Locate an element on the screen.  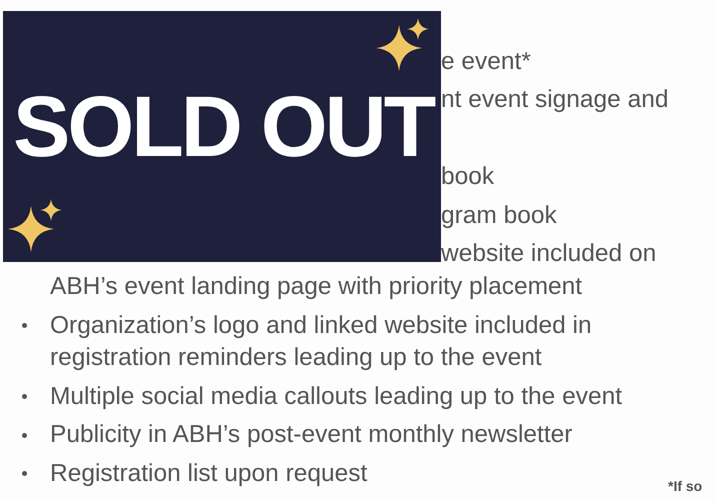
benefit-text: Multiple social media callouts leading up to the event is located at coordinates (336, 396).